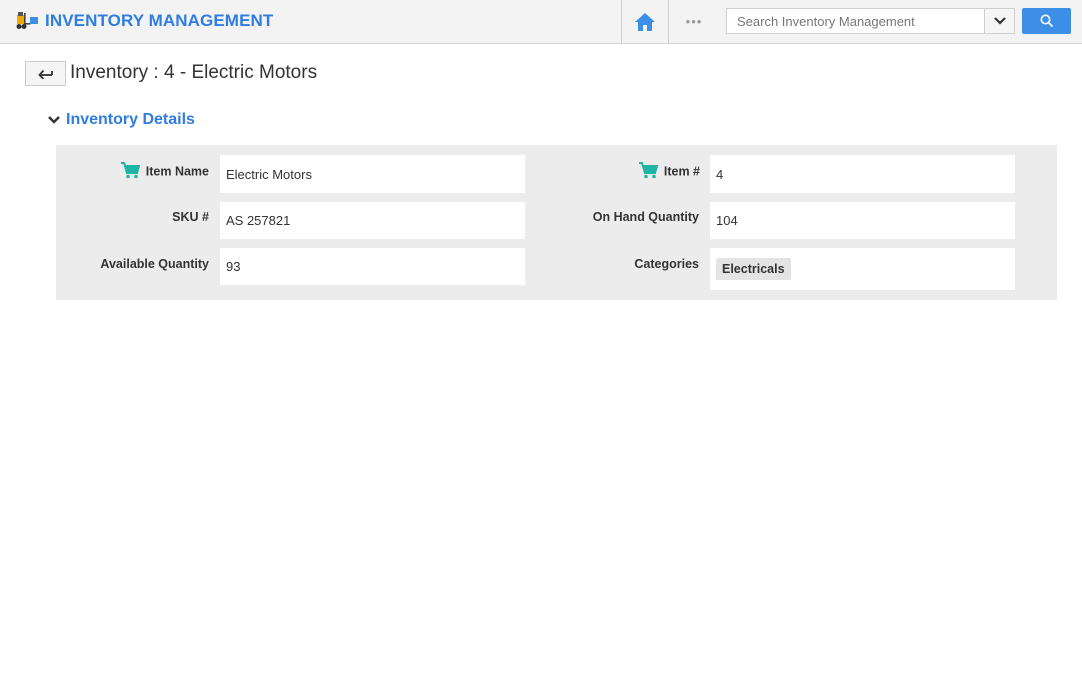  Describe the element at coordinates (177, 171) in the screenshot. I see `item-name-label: Item Name` at that location.